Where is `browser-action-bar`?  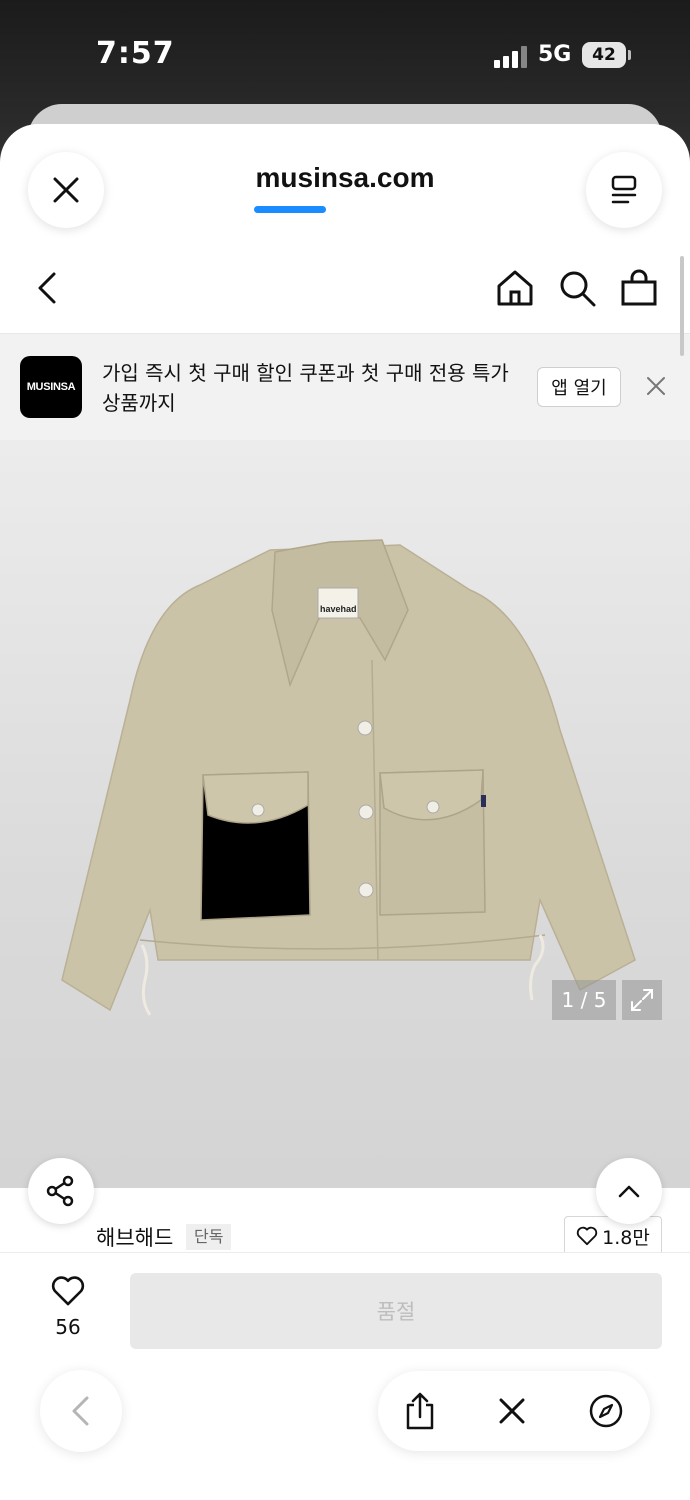
browser-action-bar is located at coordinates (514, 1411).